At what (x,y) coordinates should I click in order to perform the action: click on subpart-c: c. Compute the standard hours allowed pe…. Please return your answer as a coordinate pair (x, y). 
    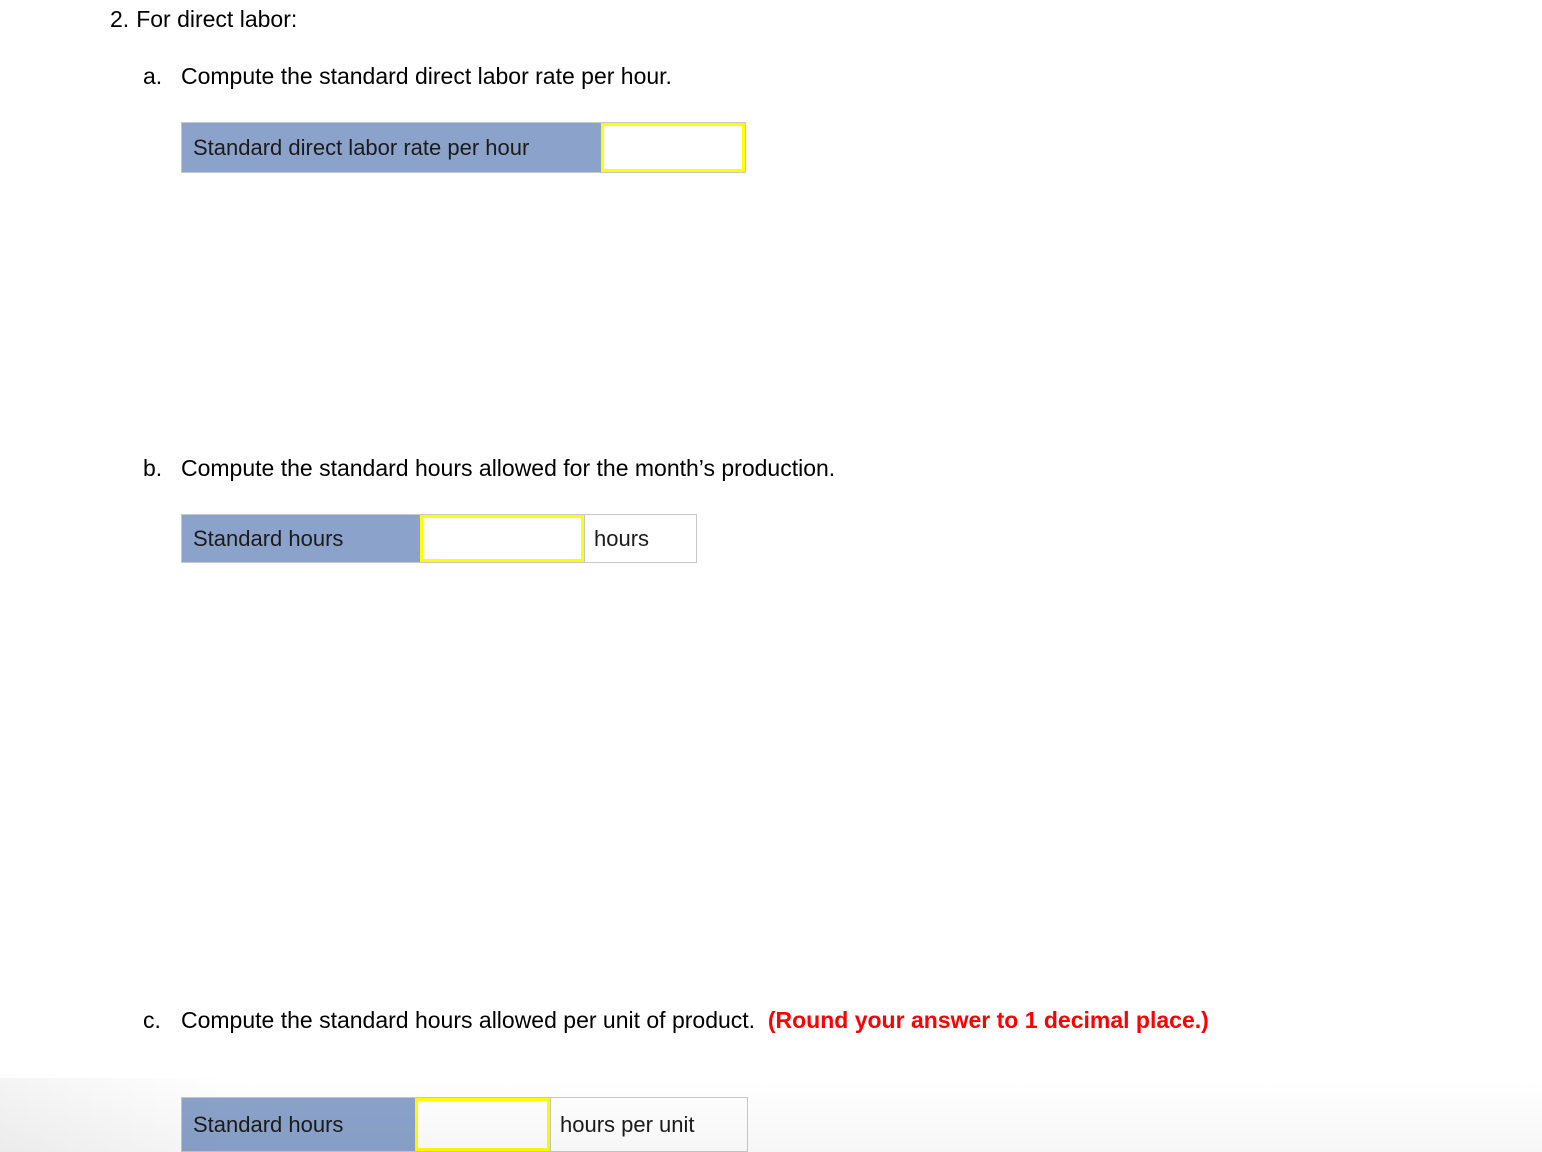
    Looking at the image, I should click on (748, 1020).